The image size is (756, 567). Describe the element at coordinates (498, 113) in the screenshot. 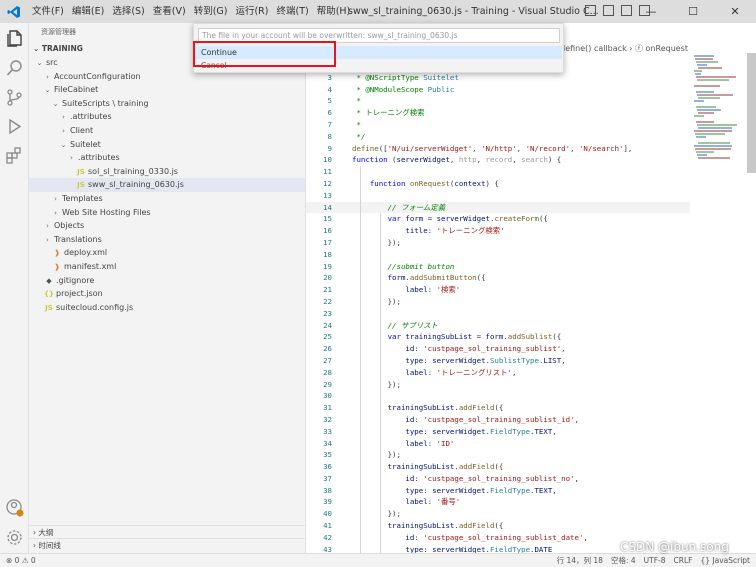

I see `code-line: 6 * トレーニング検索` at that location.